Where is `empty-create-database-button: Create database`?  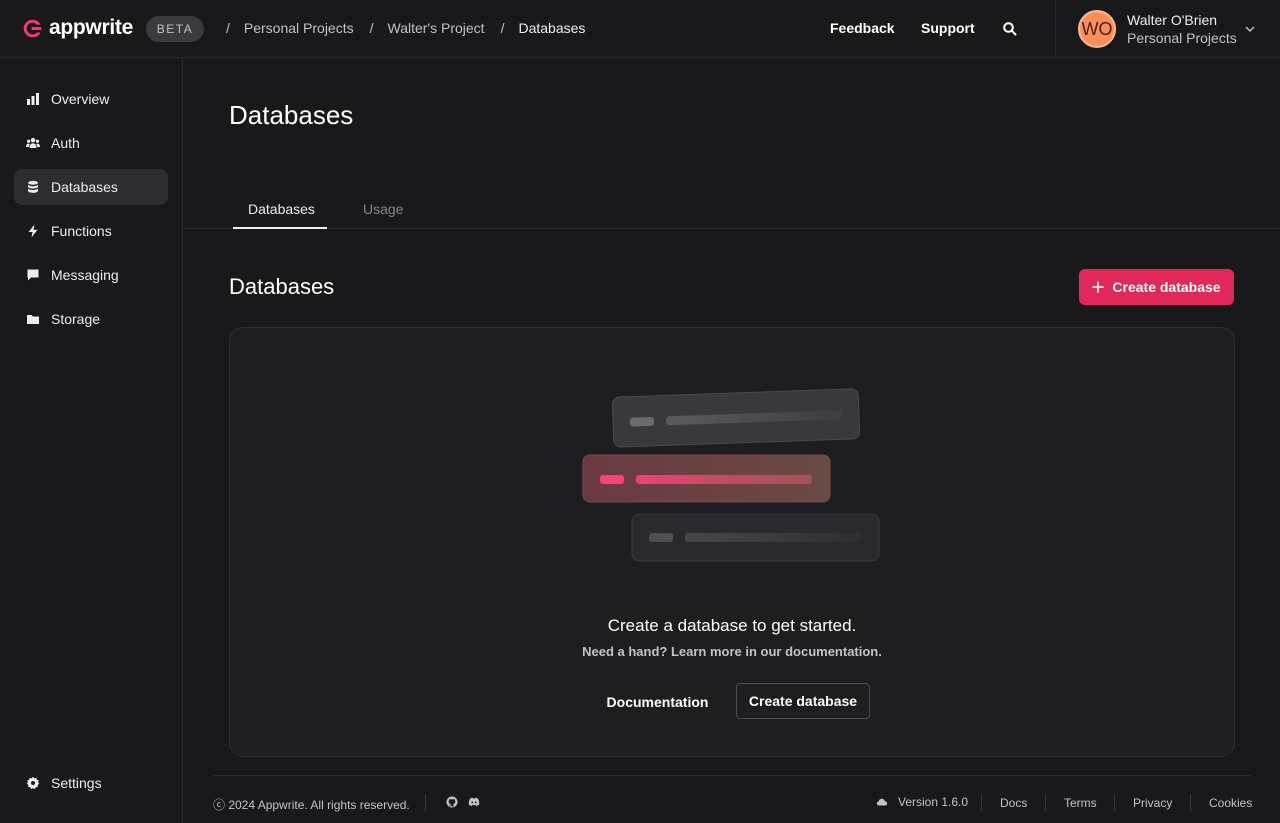
empty-create-database-button: Create database is located at coordinates (803, 701).